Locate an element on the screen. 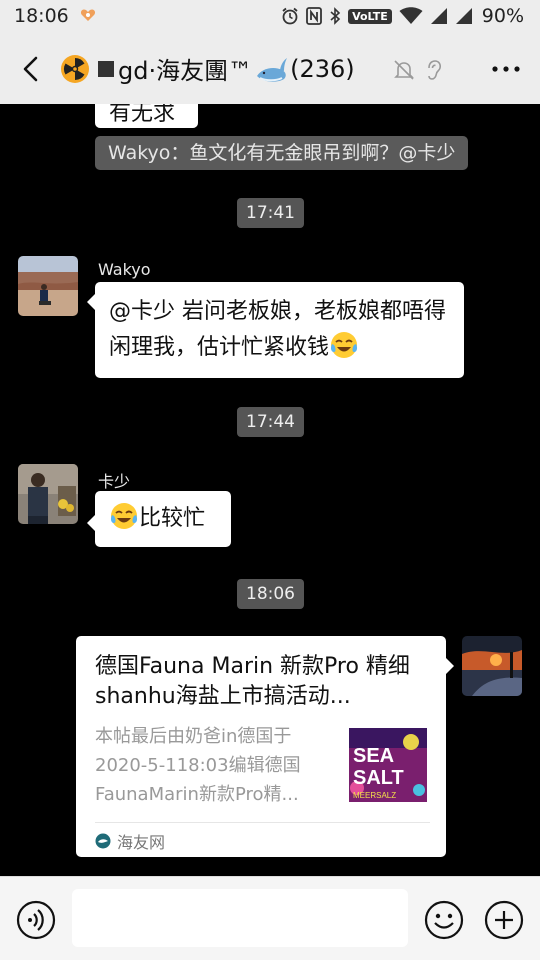 The width and height of the screenshot is (540, 960). timestamp-2: 17:44 is located at coordinates (270, 422).